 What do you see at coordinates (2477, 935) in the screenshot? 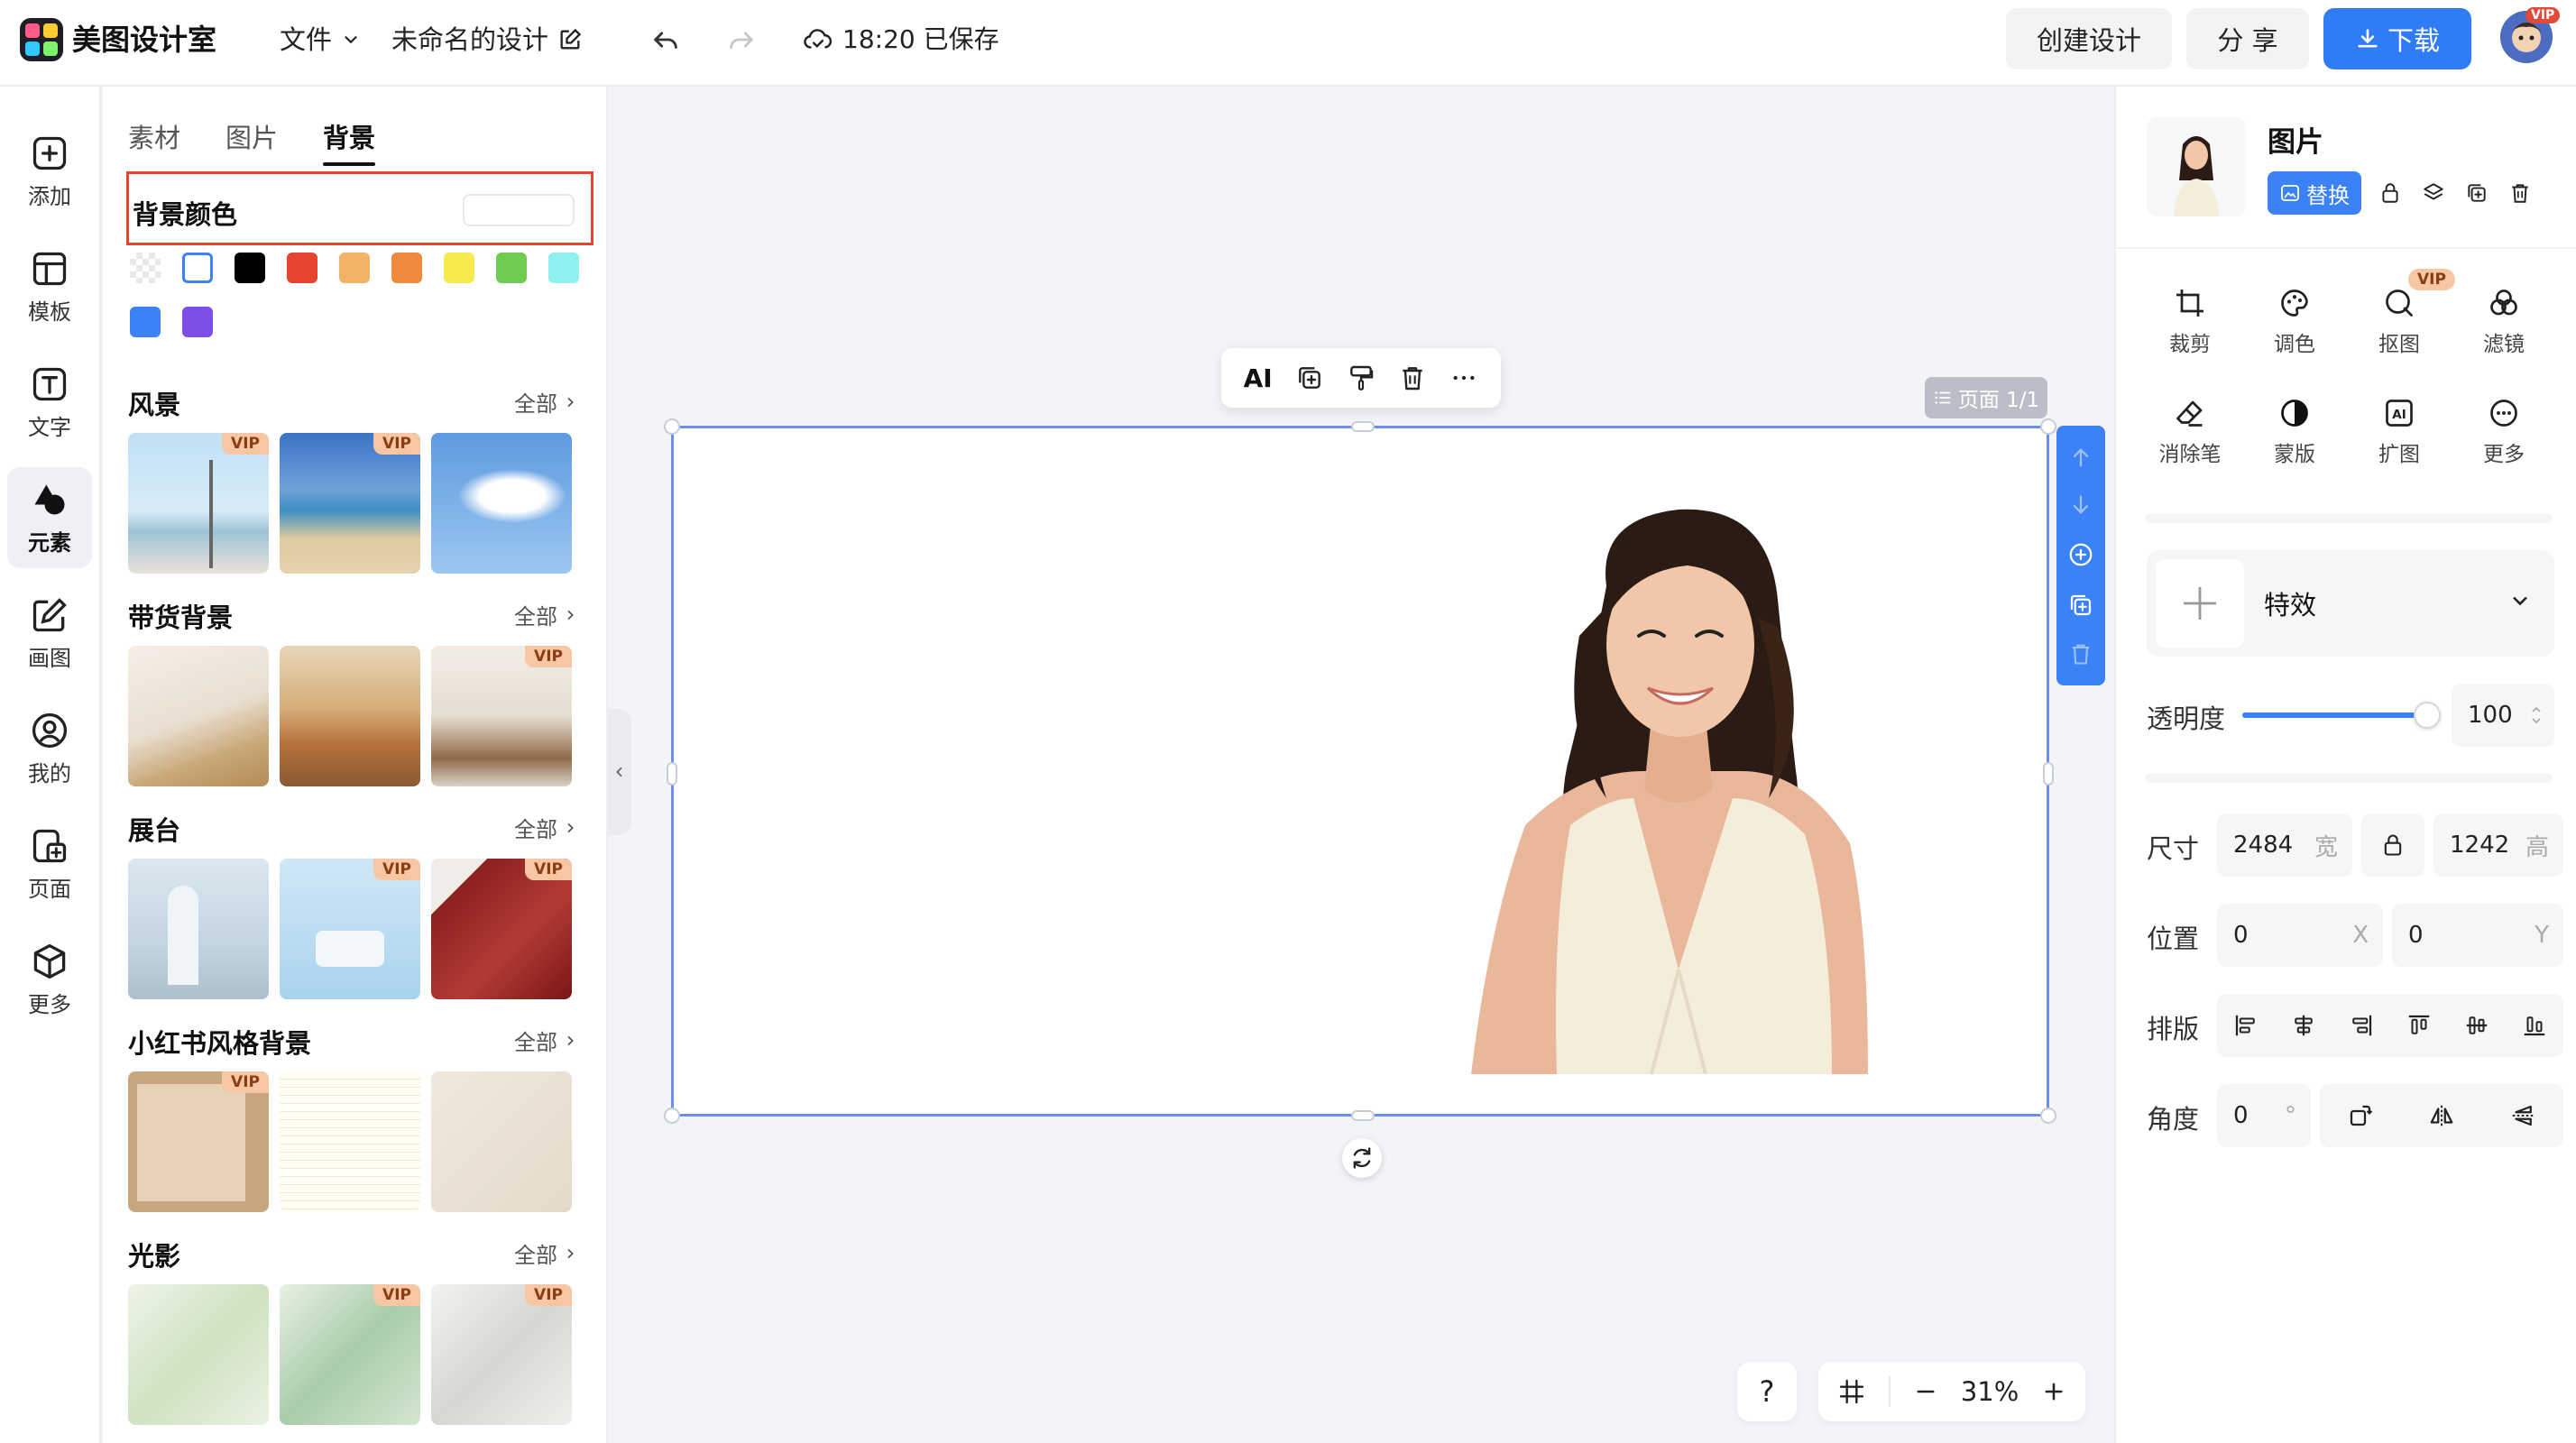
I see `pos-y-input: 0 Y` at bounding box center [2477, 935].